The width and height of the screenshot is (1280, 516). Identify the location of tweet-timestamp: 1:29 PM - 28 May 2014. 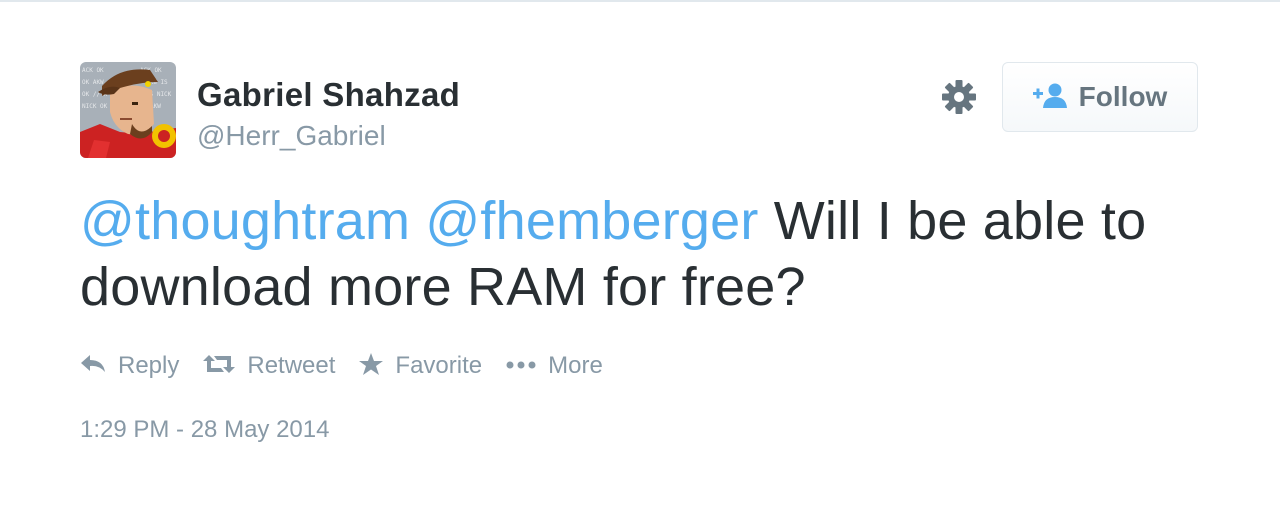
(204, 430).